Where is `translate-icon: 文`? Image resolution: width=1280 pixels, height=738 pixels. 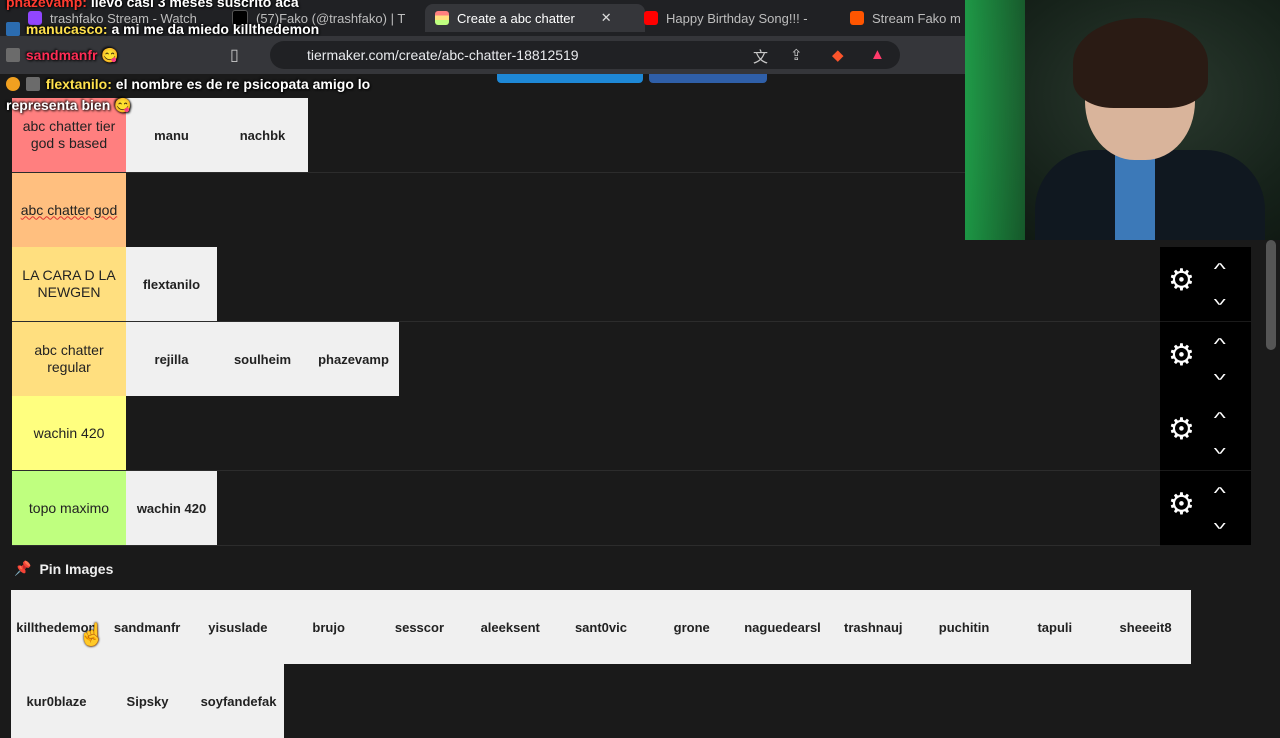 translate-icon: 文 is located at coordinates (760, 56).